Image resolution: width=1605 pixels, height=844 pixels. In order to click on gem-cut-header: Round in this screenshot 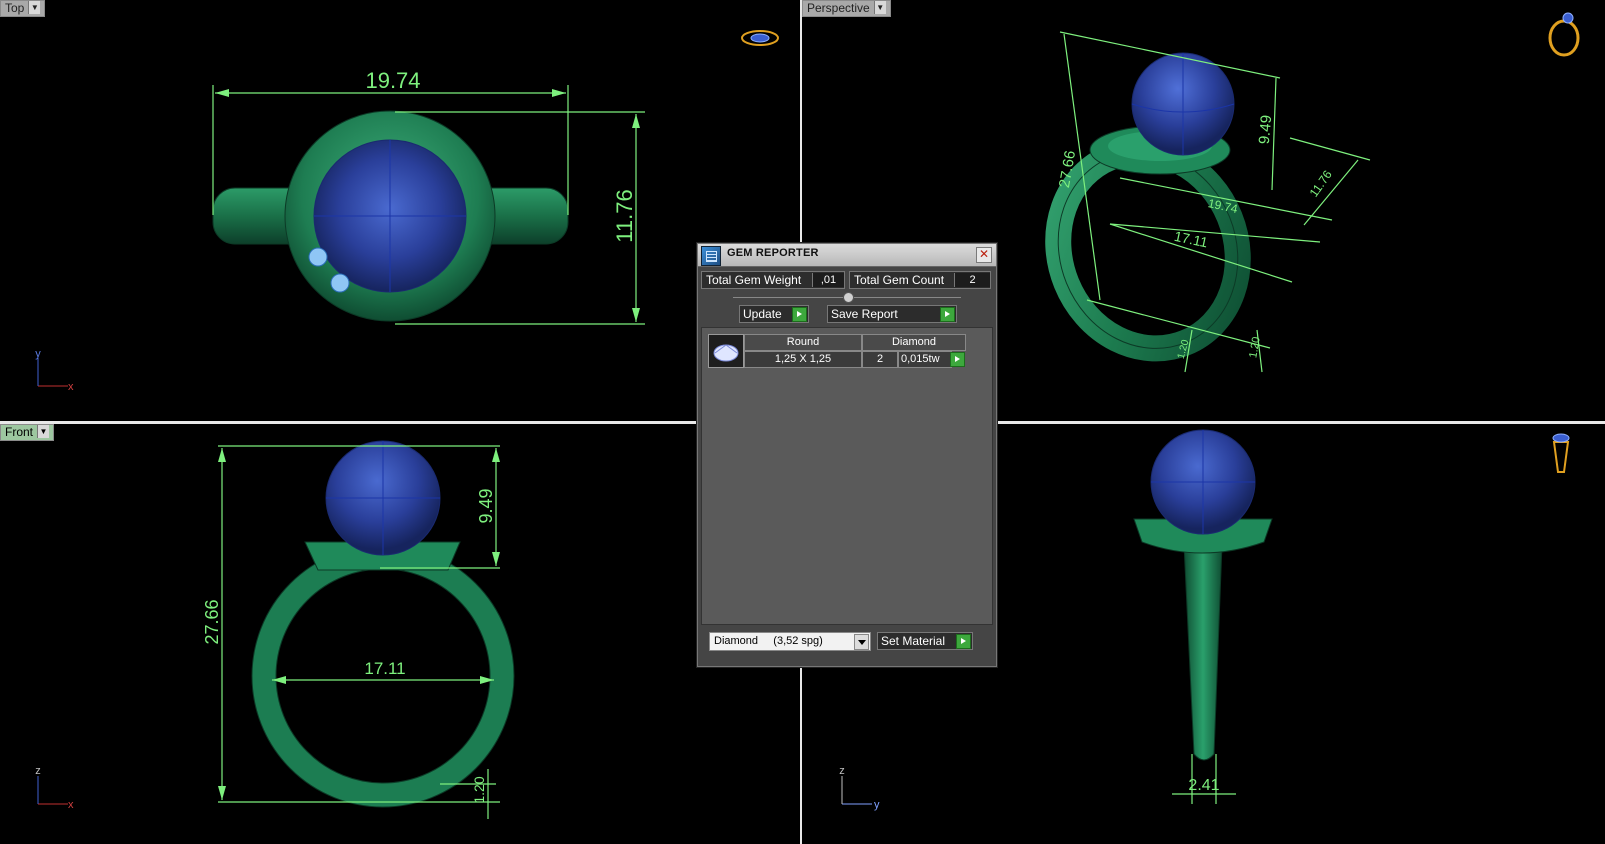, I will do `click(803, 342)`.